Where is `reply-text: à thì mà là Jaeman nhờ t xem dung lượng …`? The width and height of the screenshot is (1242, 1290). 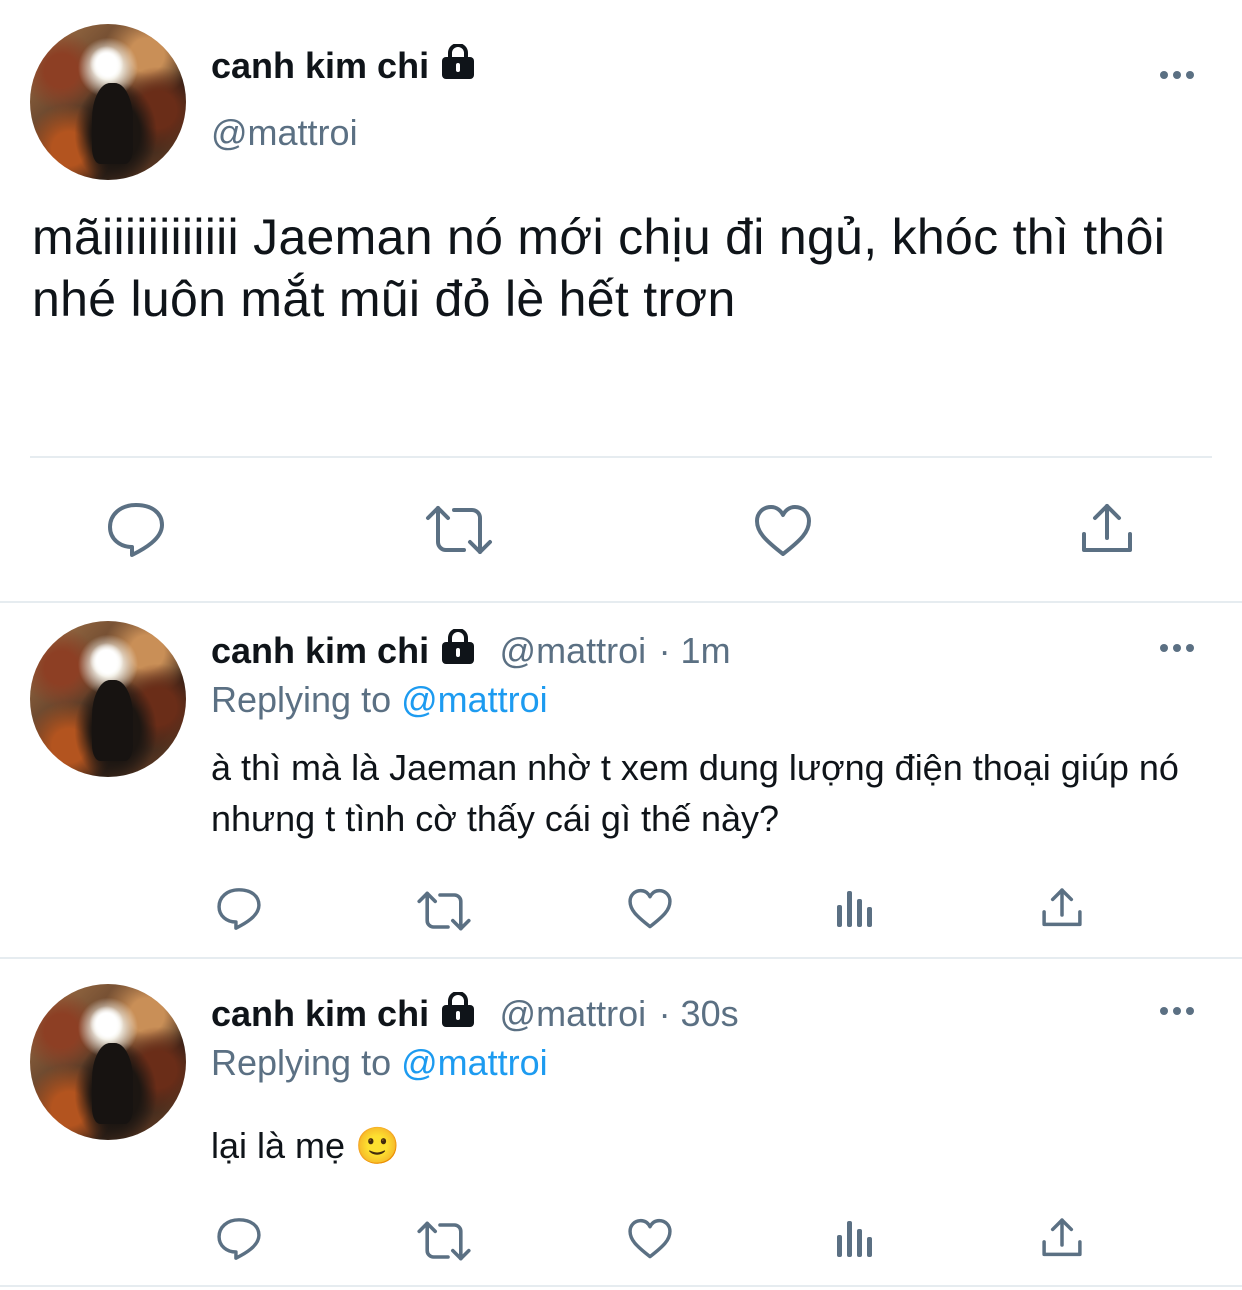 reply-text: à thì mà là Jaeman nhờ t xem dung lượng … is located at coordinates (695, 793).